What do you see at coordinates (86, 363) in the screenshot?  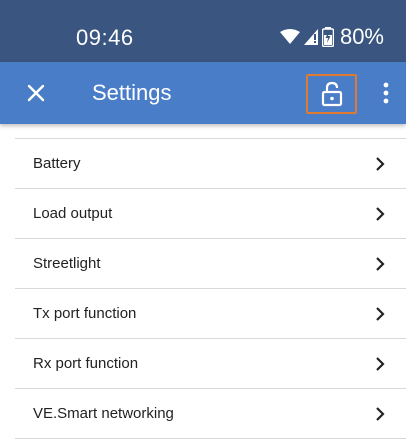 I see `settings-item-label: Rx port function` at bounding box center [86, 363].